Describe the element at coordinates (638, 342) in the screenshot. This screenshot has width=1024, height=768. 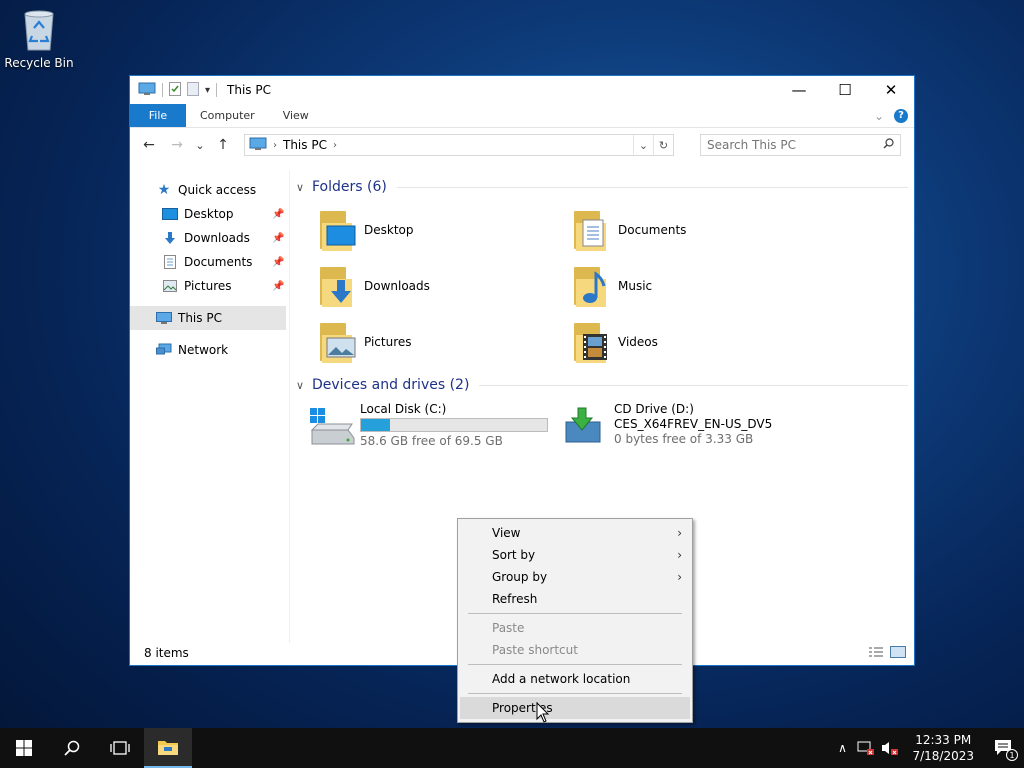
I see `folder-label: Videos` at that location.